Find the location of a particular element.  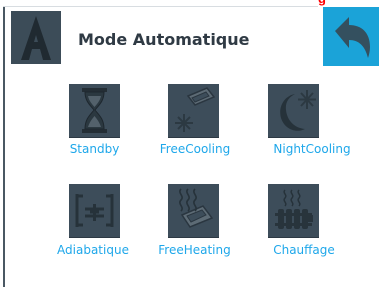

letter-a-icon is located at coordinates (36, 37).